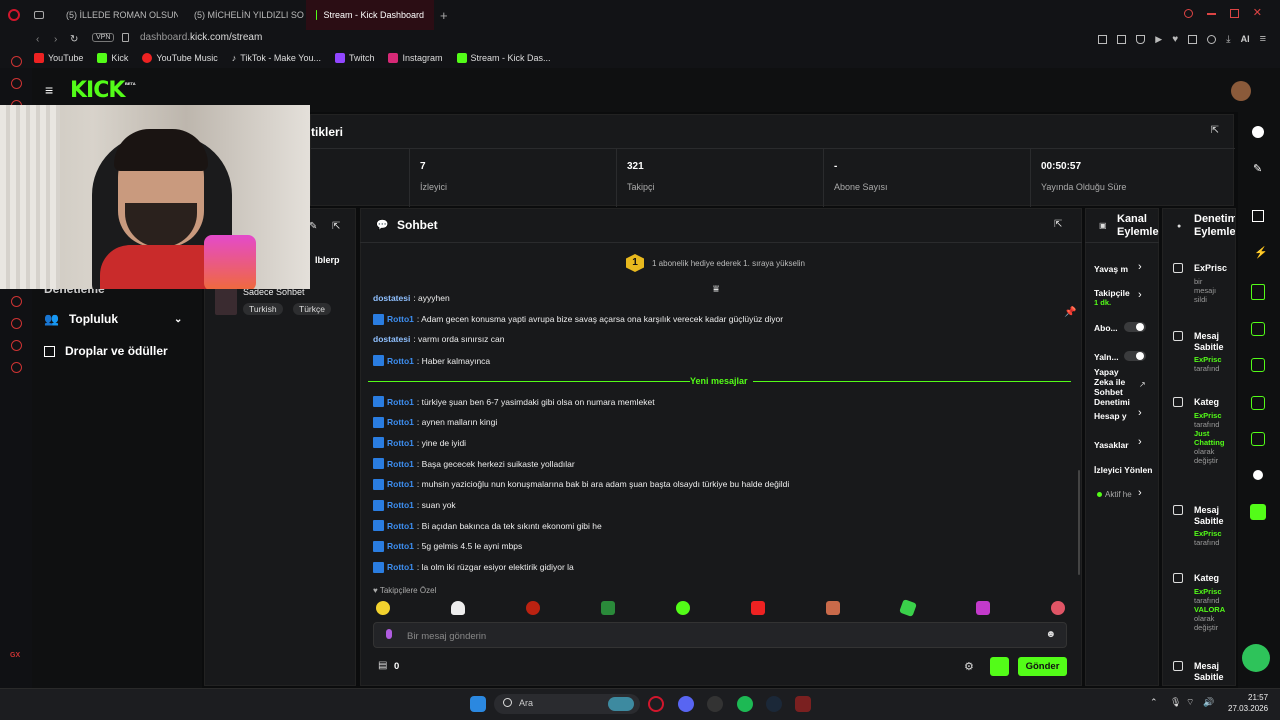  I want to click on chat-icon, so click(1258, 329).